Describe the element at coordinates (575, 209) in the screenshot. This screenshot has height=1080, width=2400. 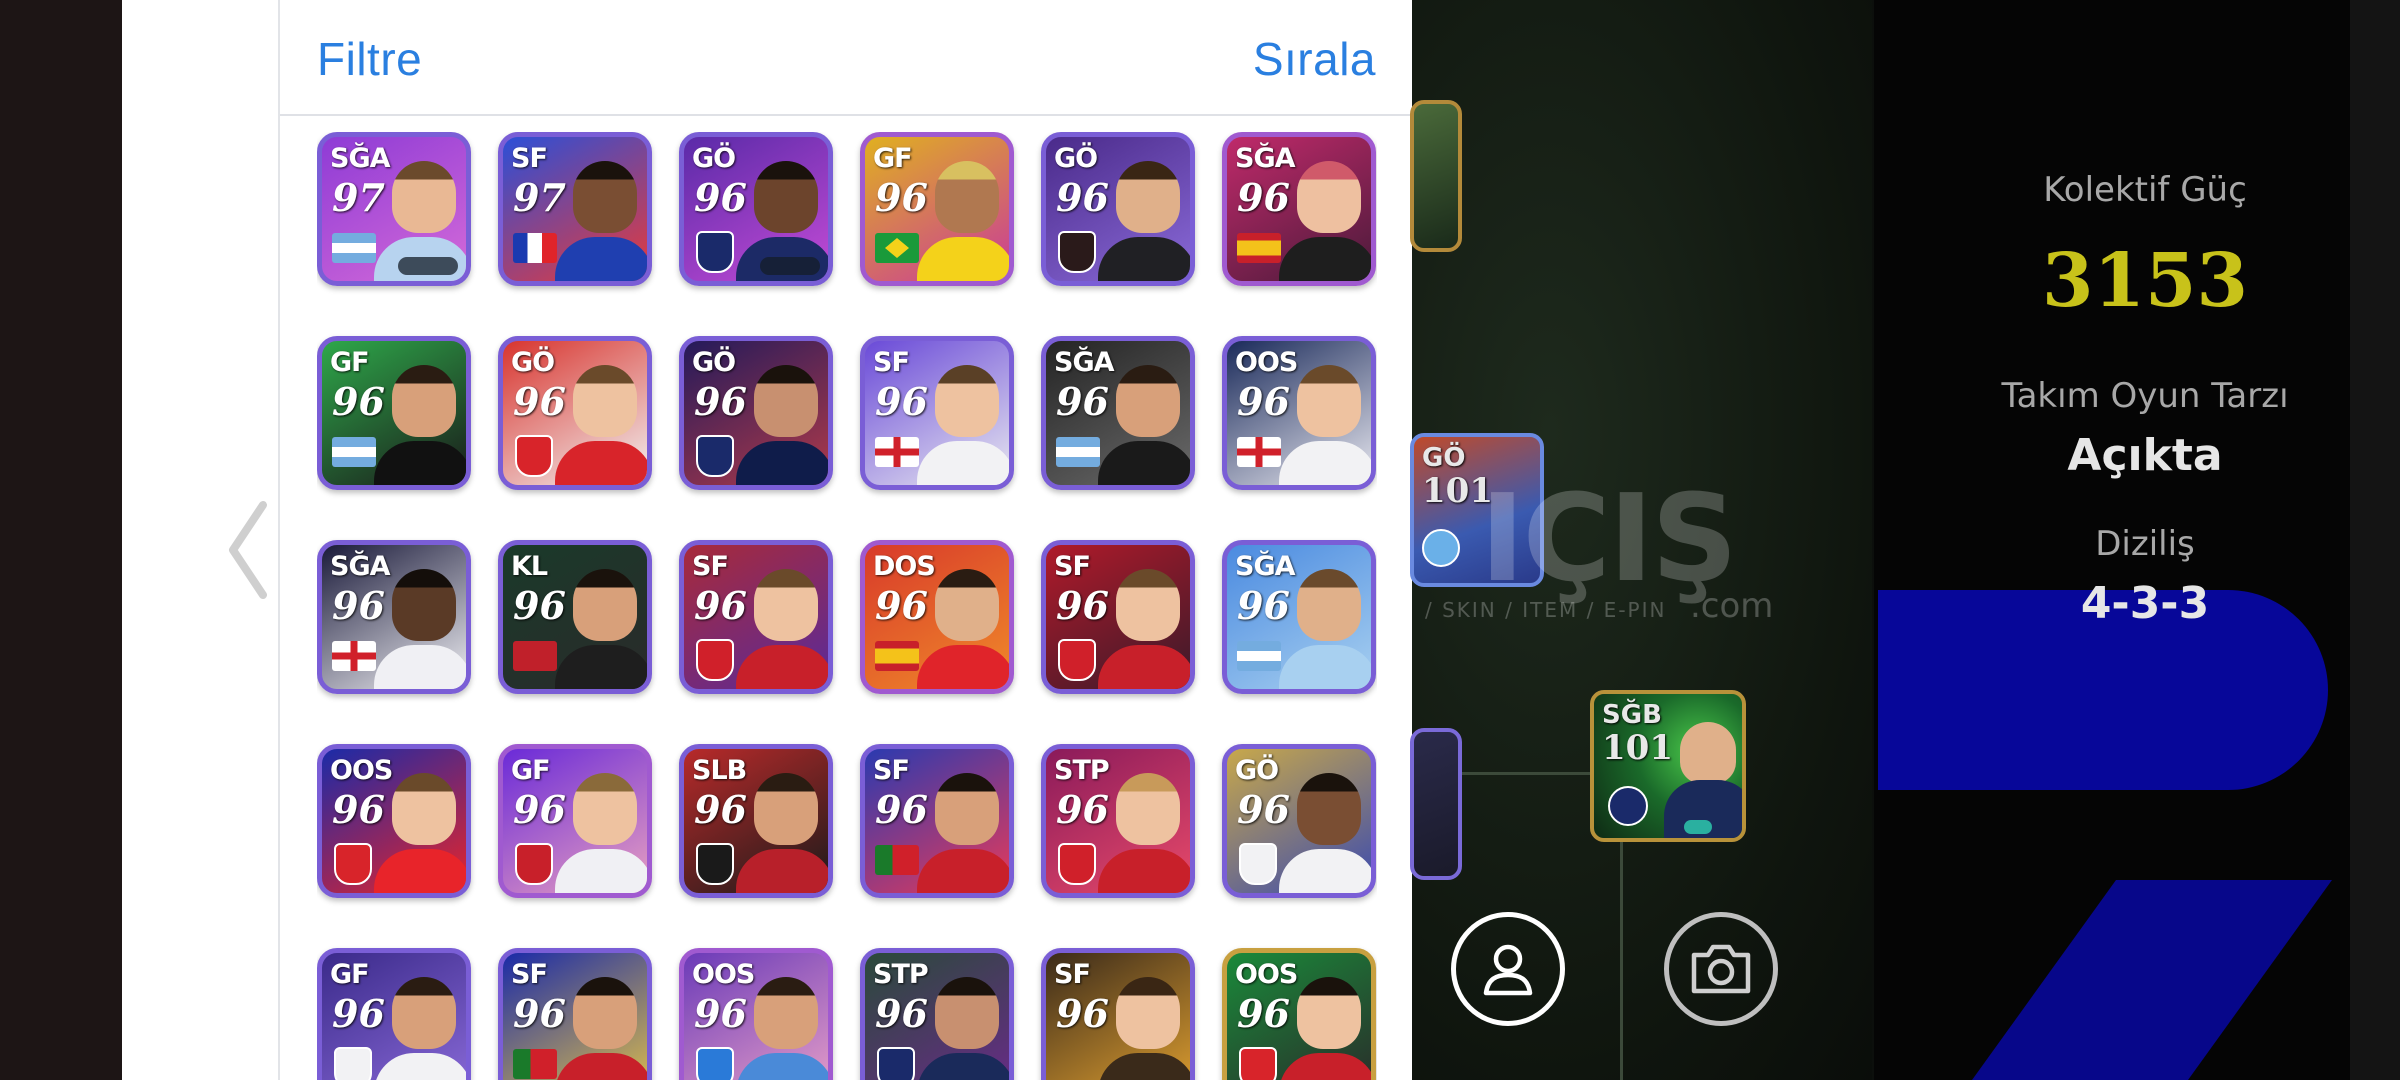
I see `player-card: SF 97` at that location.